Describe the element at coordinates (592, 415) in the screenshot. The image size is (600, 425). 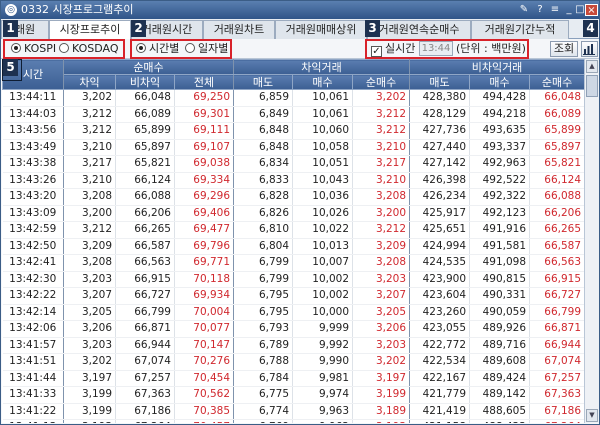
I see `scroll-down-icon: ▼` at that location.